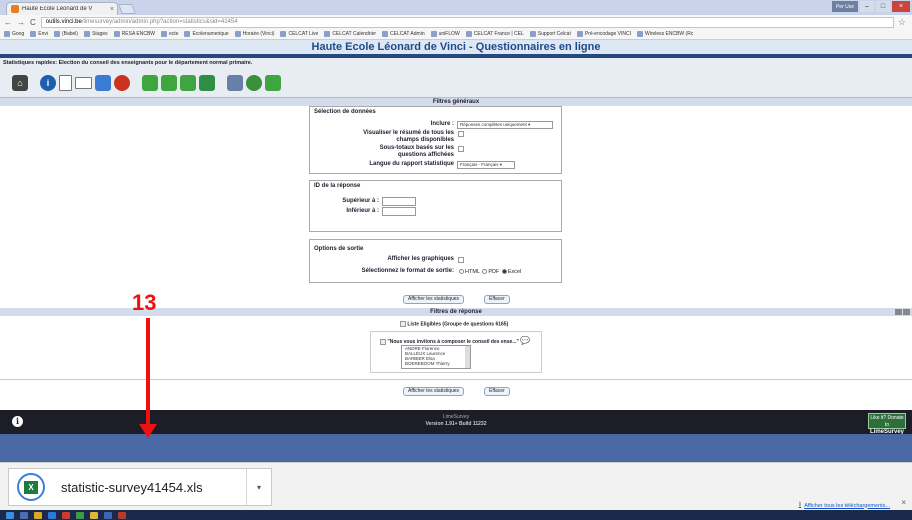  I want to click on forward-arrow-icon: →, so click(21, 22).